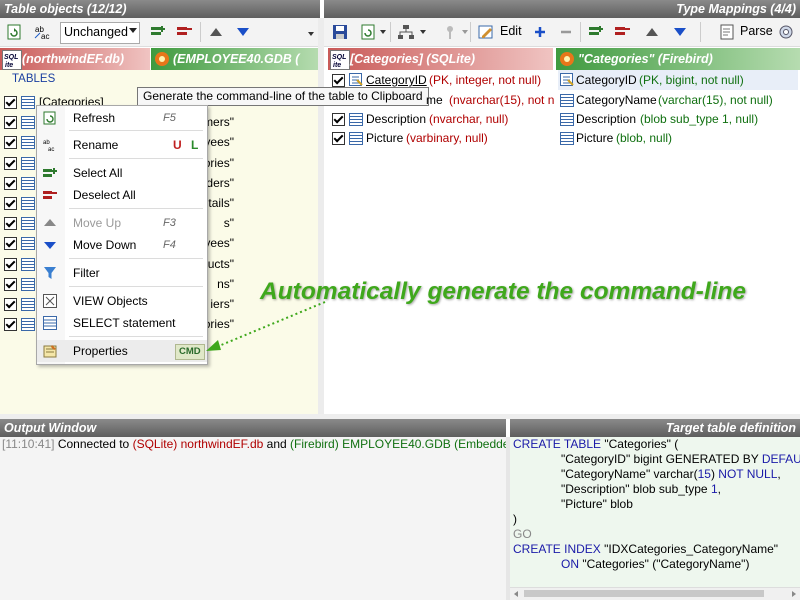  What do you see at coordinates (406, 32) in the screenshot?
I see `hierarchy-icon` at bounding box center [406, 32].